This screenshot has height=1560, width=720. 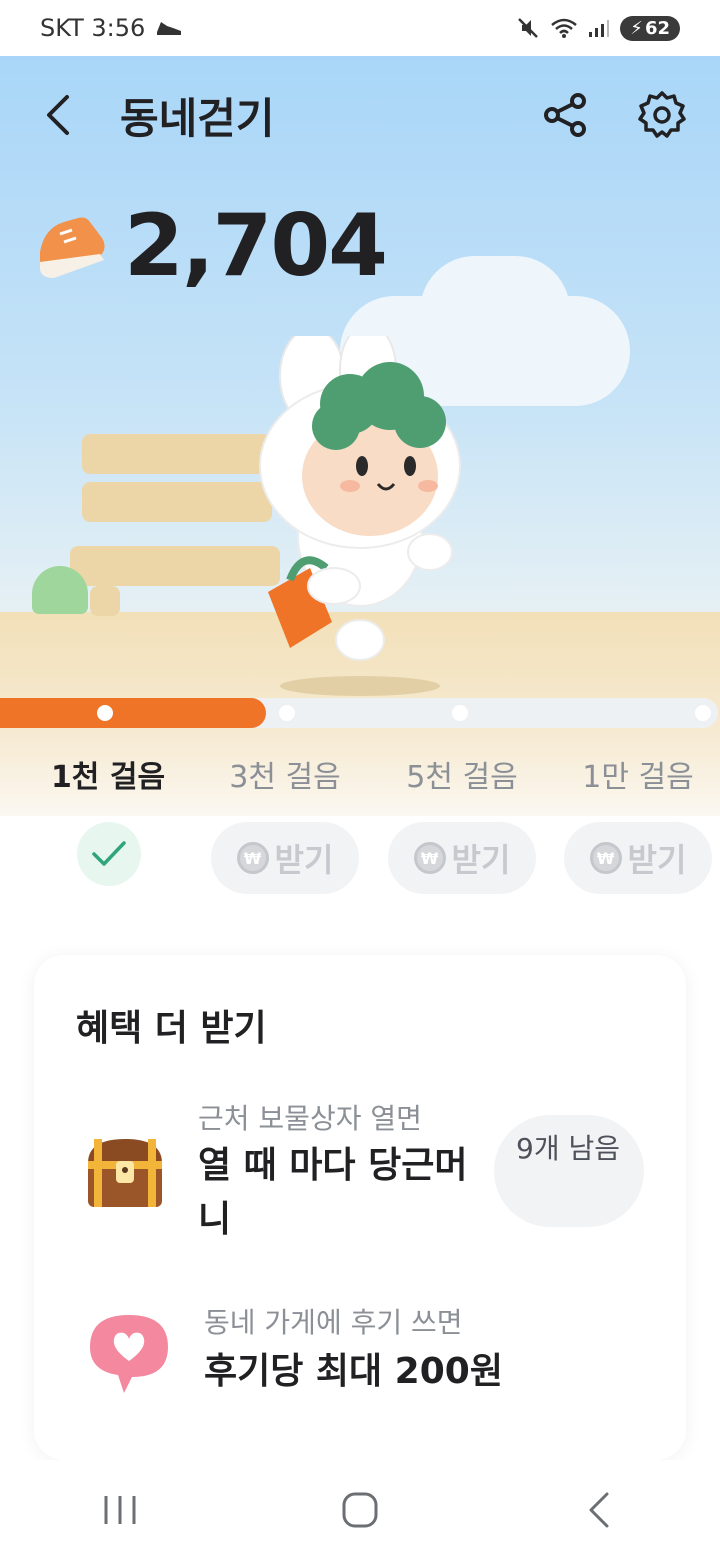 What do you see at coordinates (93, 28) in the screenshot?
I see `carrier-time: SKT 3:56` at bounding box center [93, 28].